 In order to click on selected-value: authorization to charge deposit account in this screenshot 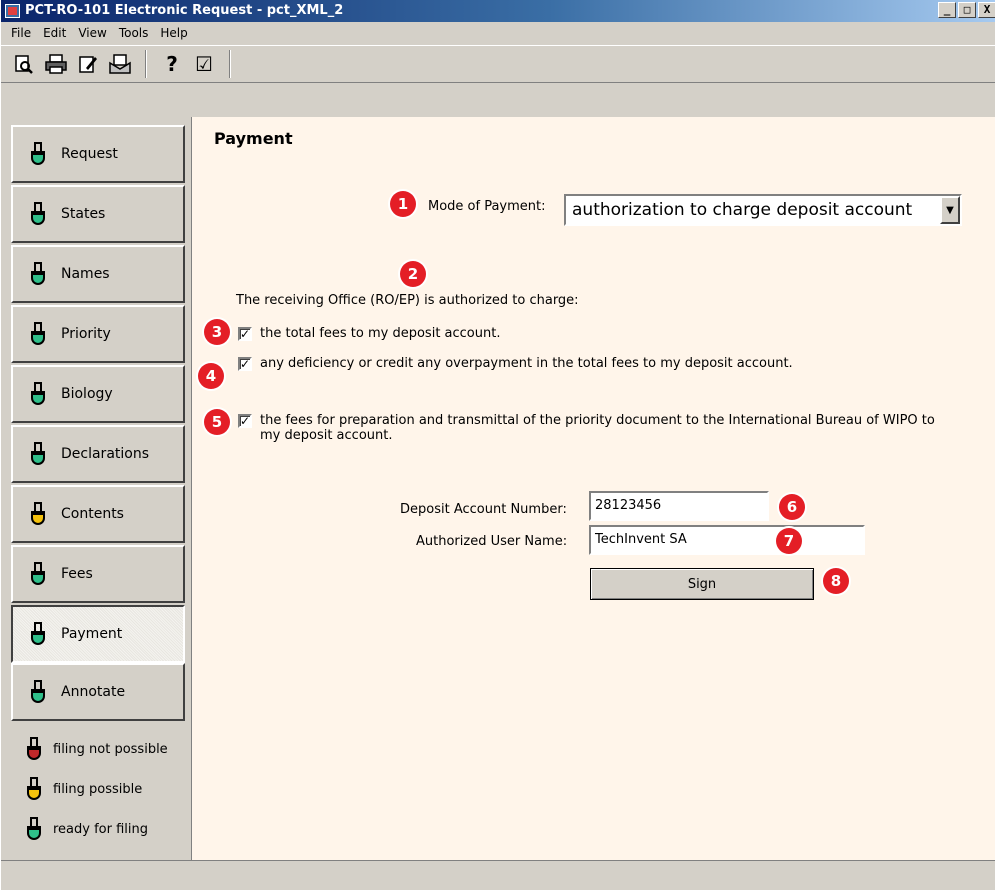, I will do `click(742, 210)`.